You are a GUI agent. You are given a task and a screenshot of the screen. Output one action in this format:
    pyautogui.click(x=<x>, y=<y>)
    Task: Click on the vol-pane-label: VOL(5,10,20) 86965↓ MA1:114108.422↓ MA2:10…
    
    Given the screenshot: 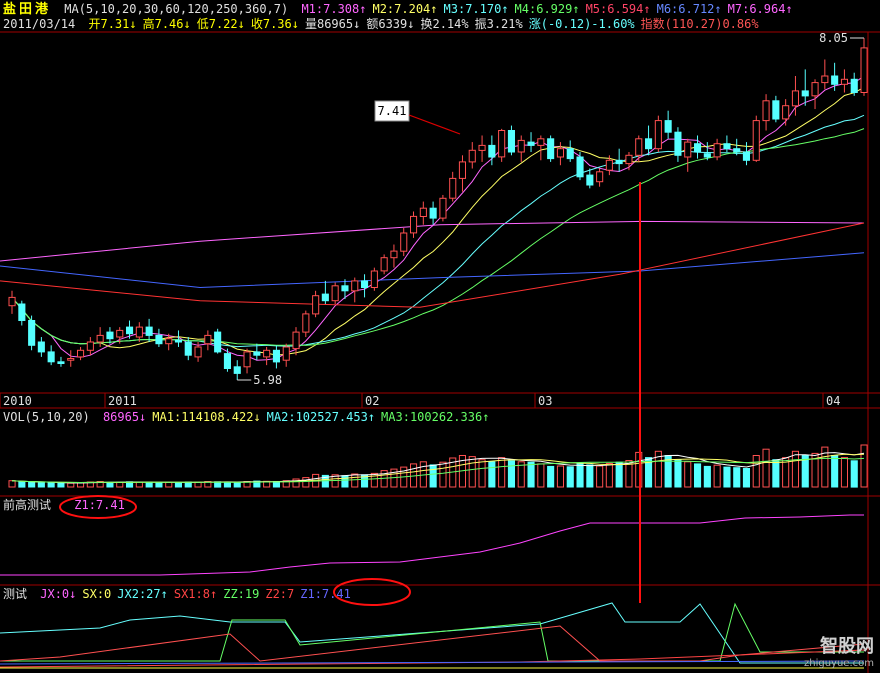 What is the action you would take?
    pyautogui.click(x=252, y=417)
    